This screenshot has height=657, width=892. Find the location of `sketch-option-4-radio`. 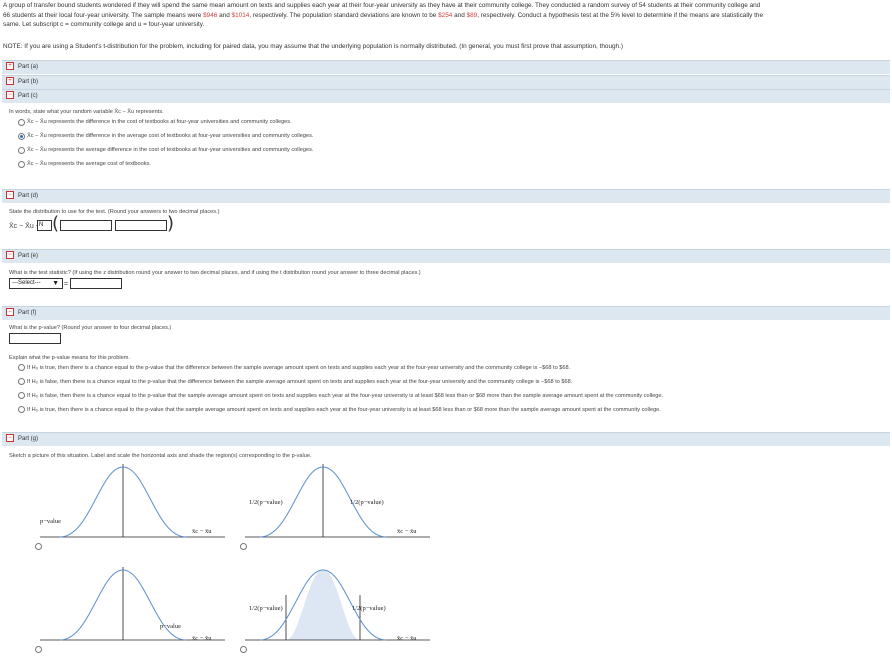

sketch-option-4-radio is located at coordinates (243, 649).